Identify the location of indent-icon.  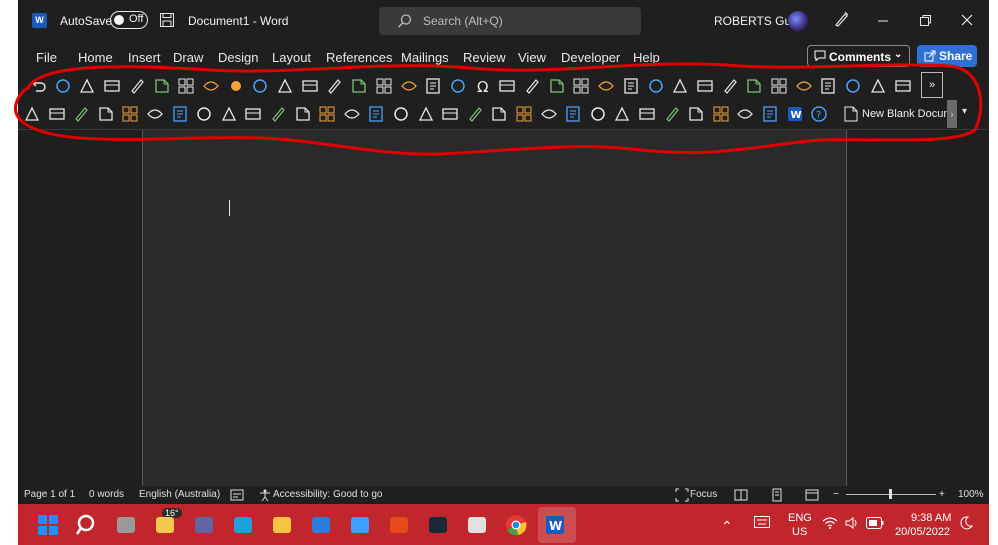
(705, 86).